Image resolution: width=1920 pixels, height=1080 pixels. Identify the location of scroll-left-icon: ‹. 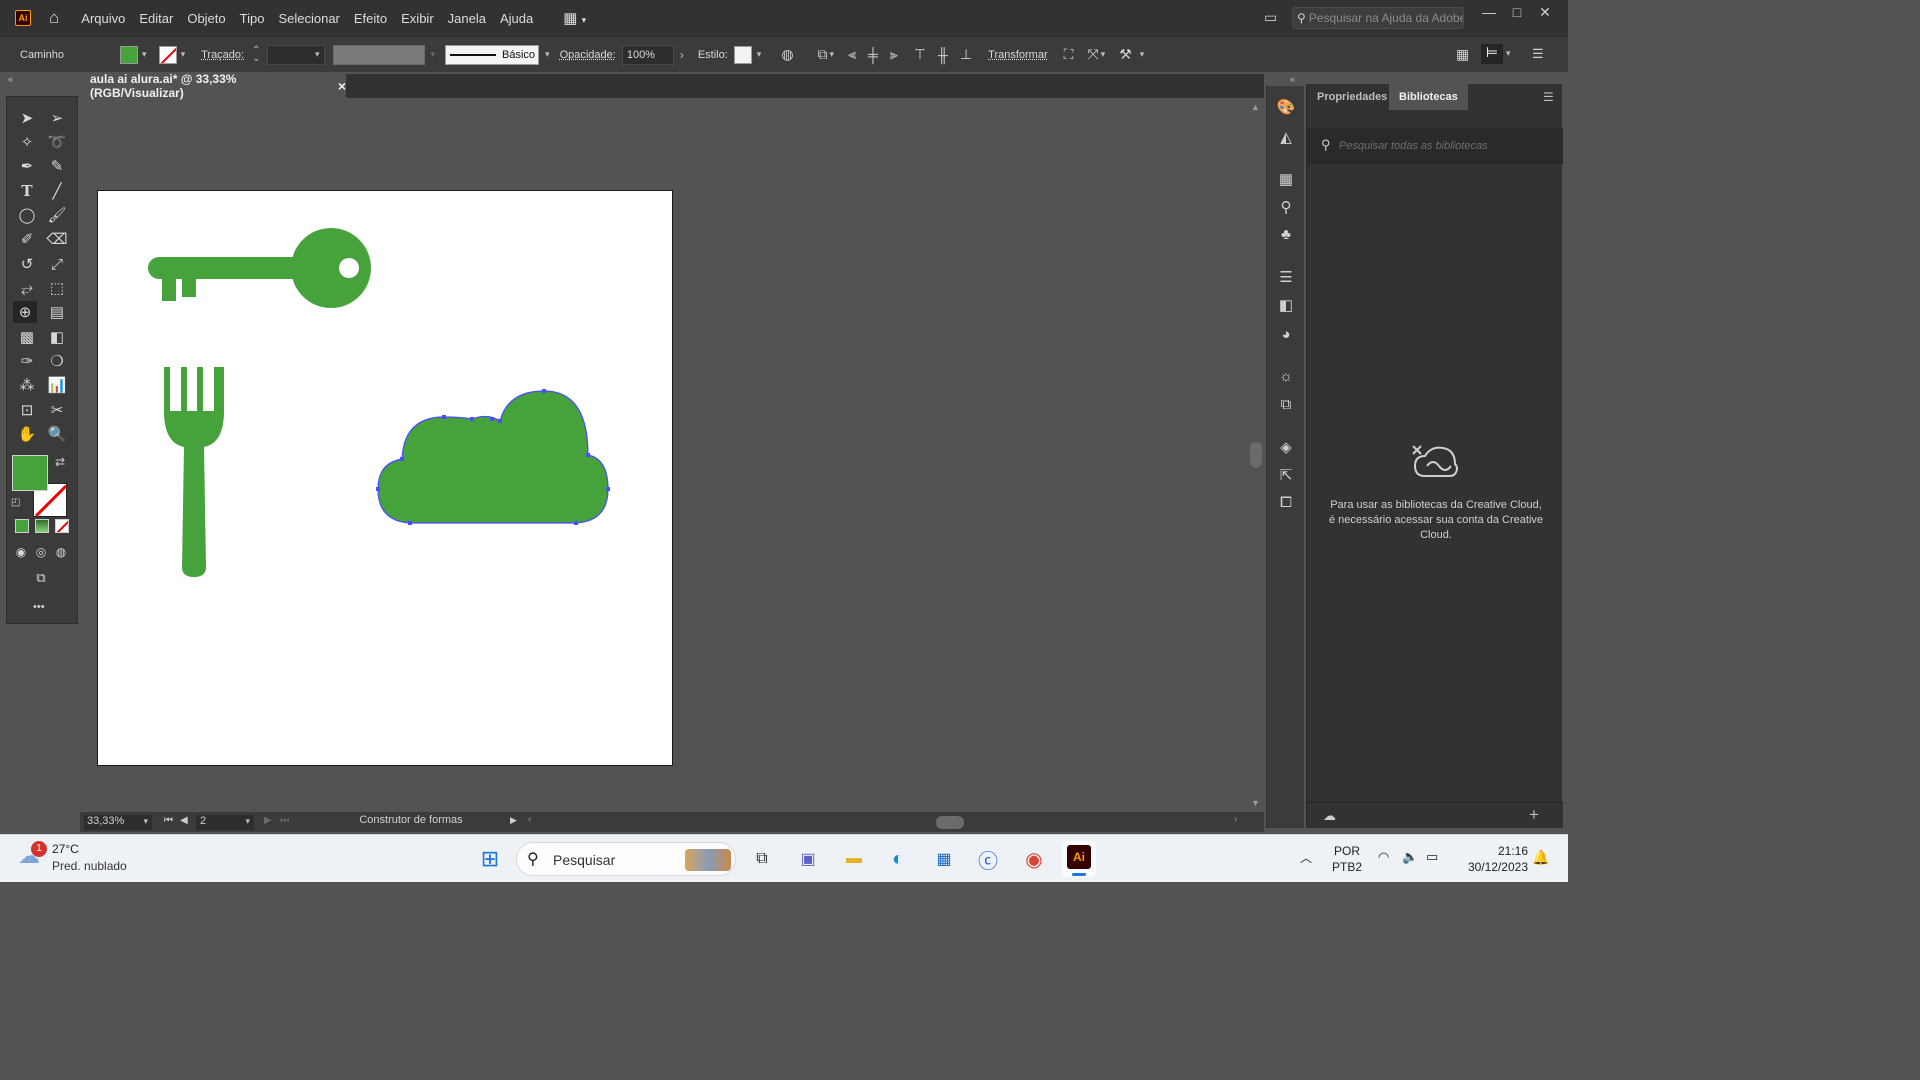
(529, 819).